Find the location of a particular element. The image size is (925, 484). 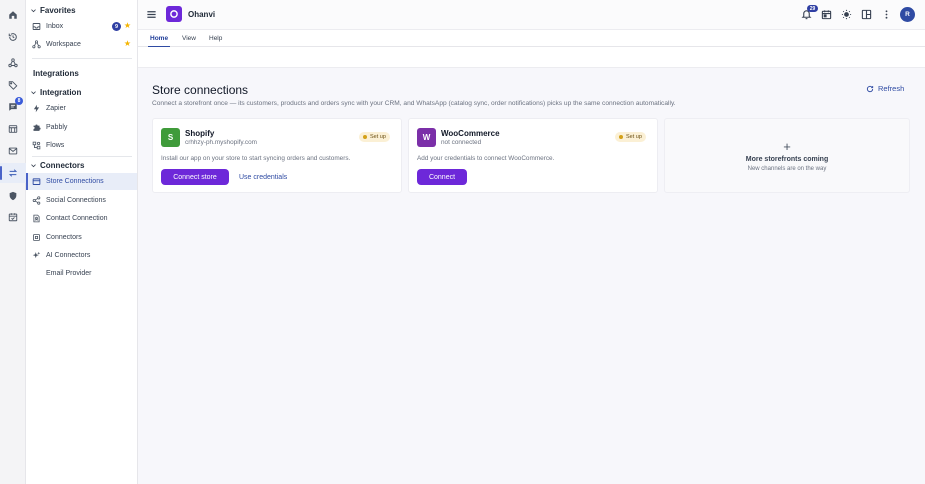

connect-store-button: Connect store is located at coordinates (195, 177).